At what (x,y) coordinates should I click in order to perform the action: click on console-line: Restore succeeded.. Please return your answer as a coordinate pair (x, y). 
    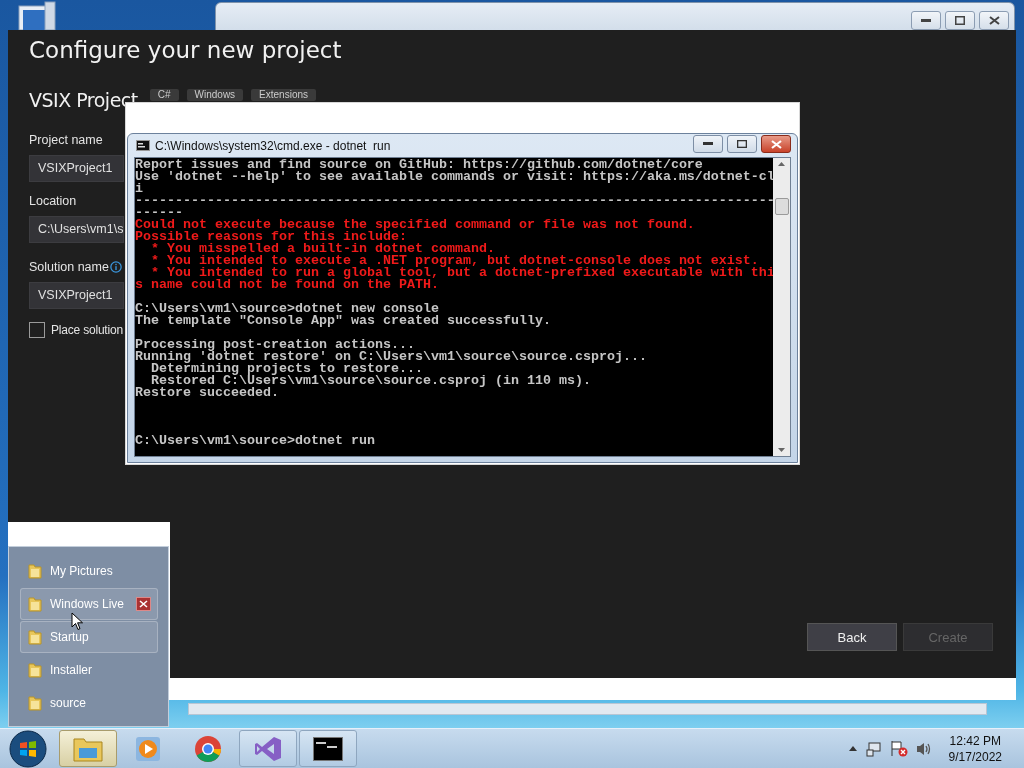
    Looking at the image, I should click on (207, 392).